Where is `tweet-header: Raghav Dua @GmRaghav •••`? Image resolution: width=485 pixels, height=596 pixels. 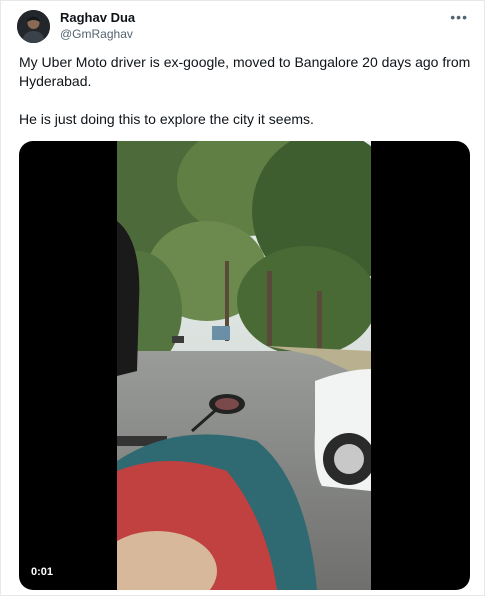 tweet-header: Raghav Dua @GmRaghav ••• is located at coordinates (243, 27).